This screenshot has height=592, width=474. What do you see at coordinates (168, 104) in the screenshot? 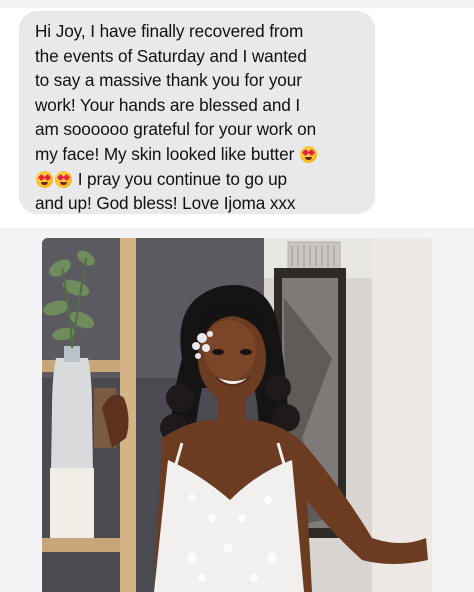
I see `message-line: work! Your hands are blessed and I` at bounding box center [168, 104].